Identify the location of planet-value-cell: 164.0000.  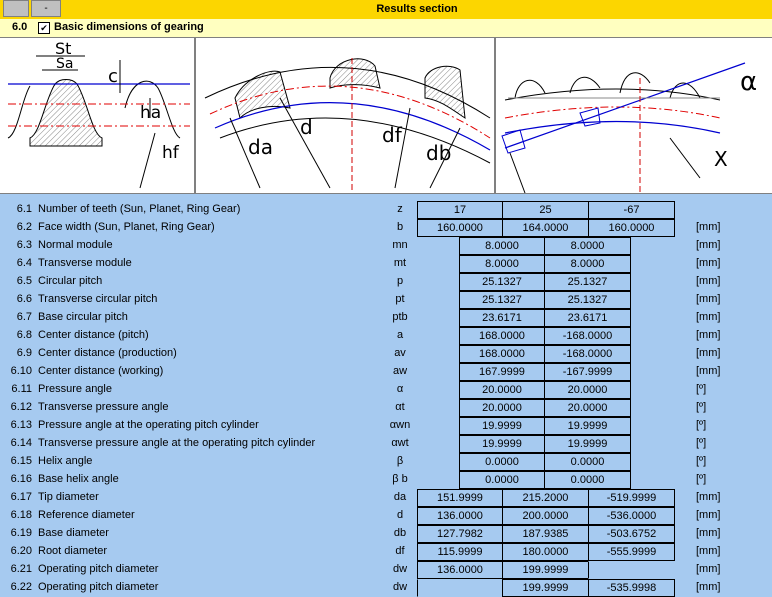
(545, 228).